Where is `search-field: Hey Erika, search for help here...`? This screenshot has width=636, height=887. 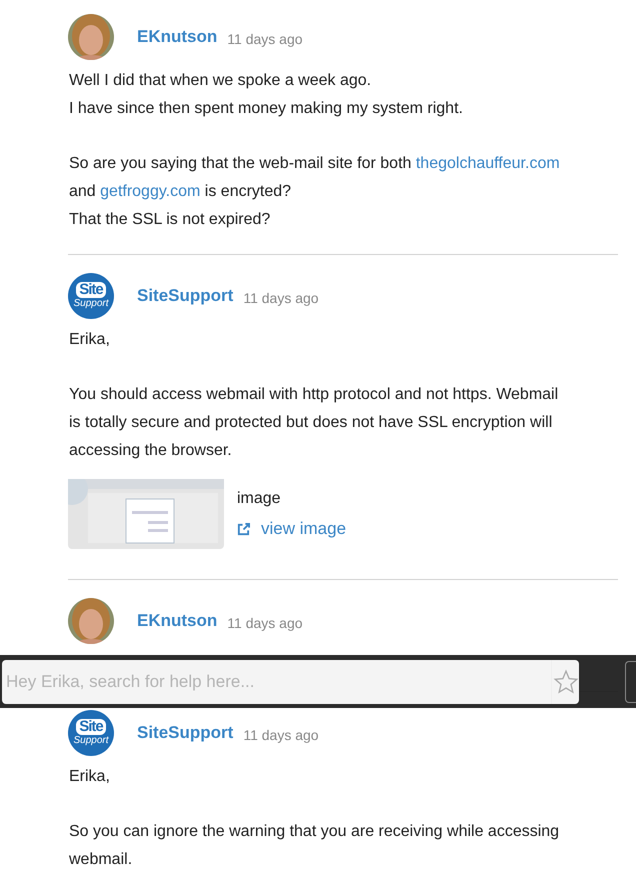
search-field: Hey Erika, search for help here... is located at coordinates (276, 682).